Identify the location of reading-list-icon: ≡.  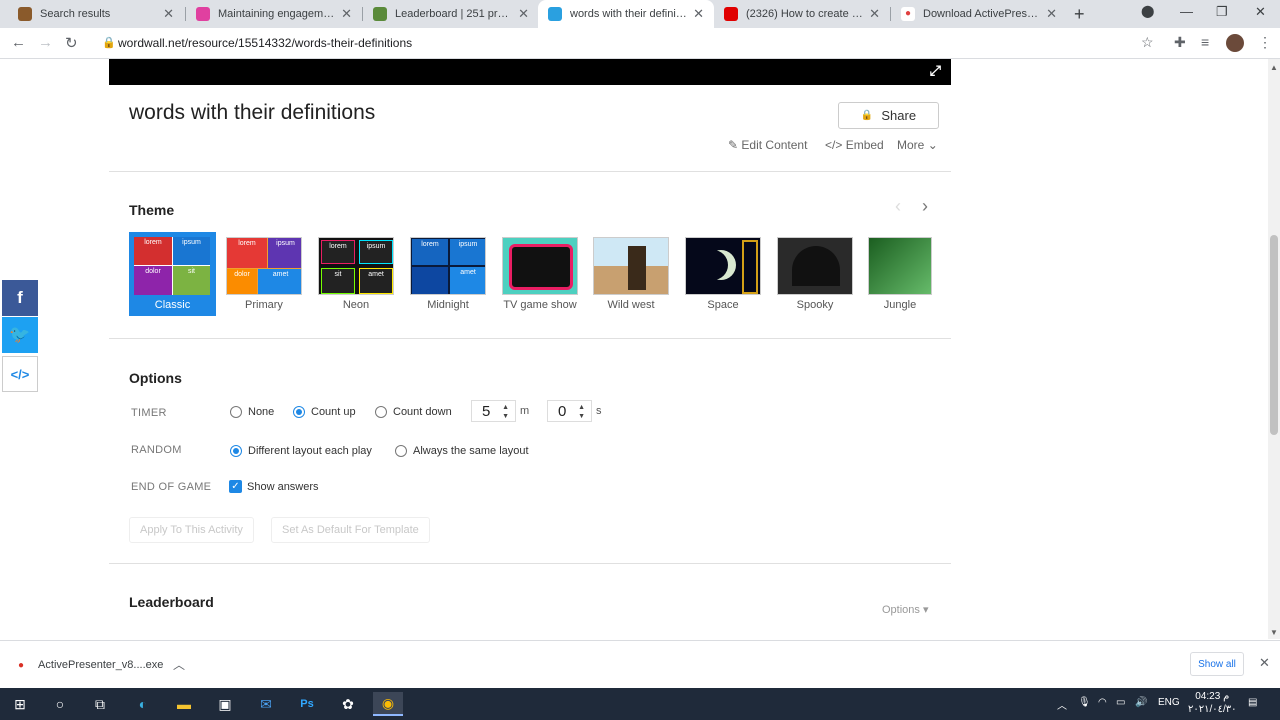
(1205, 42).